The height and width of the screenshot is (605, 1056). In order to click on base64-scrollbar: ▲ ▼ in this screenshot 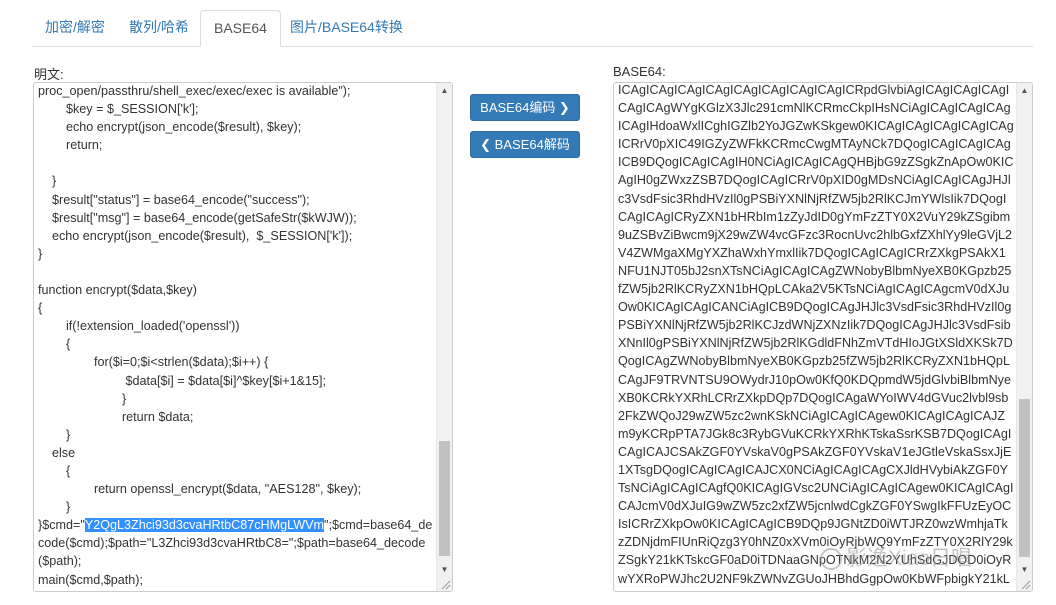, I will do `click(1024, 337)`.